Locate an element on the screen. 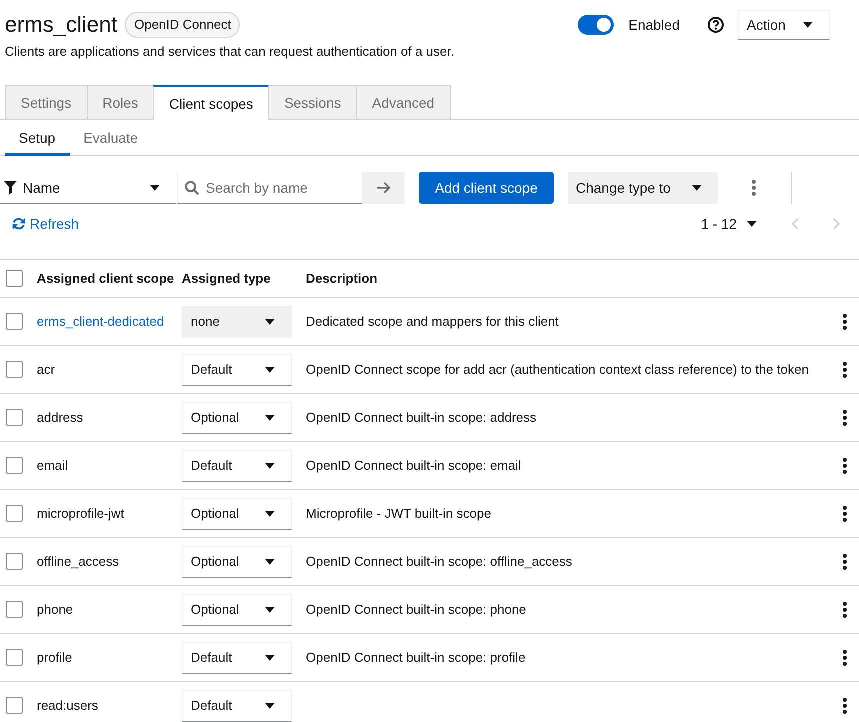 This screenshot has width=859, height=722. filter-dropdown: Name is located at coordinates (88, 188).